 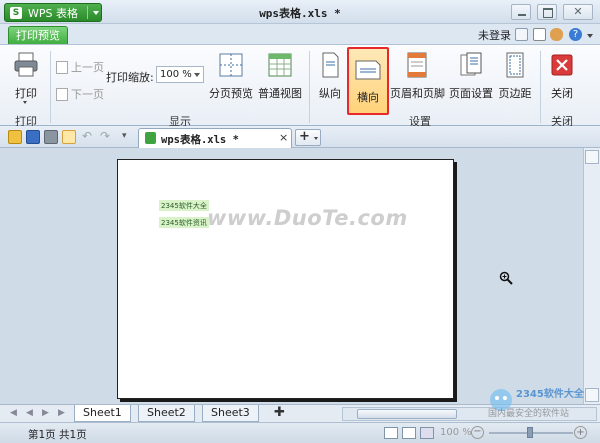 I want to click on watermark-tagline: 国内最安全的软件站, so click(x=529, y=414).